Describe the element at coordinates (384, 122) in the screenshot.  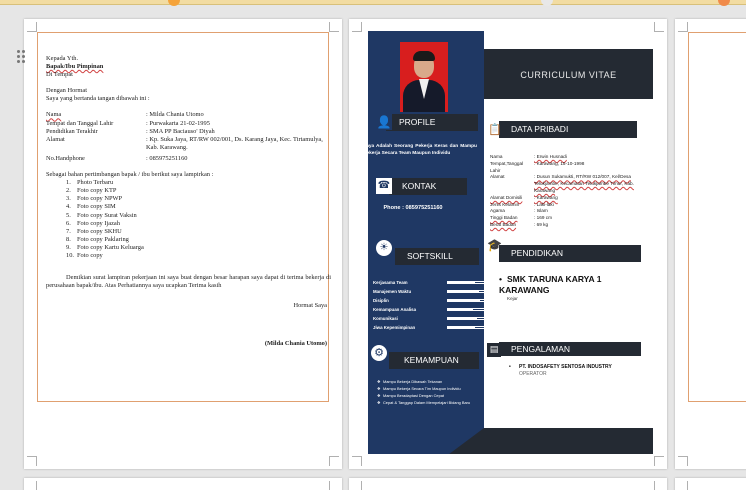
I see `person-icon: 👤` at that location.